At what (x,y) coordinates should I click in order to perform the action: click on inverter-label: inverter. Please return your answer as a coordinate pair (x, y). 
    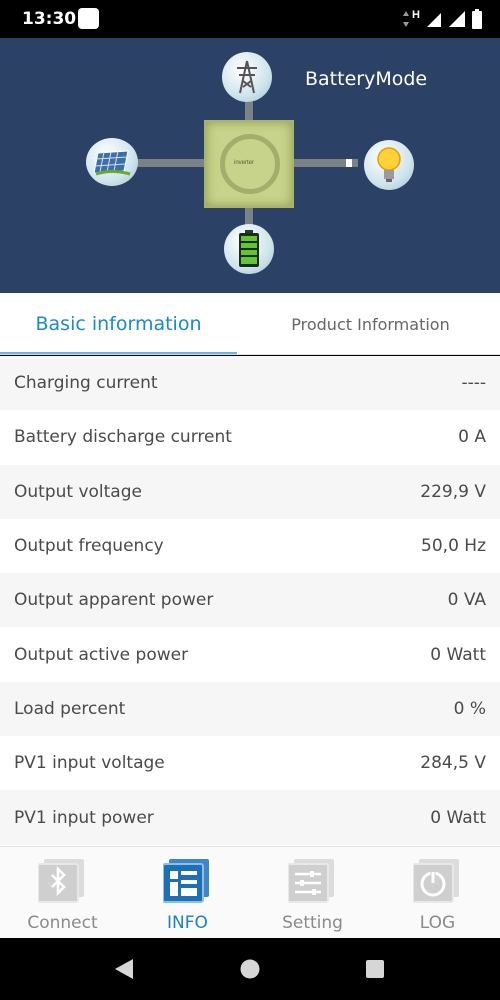
    Looking at the image, I should click on (244, 163).